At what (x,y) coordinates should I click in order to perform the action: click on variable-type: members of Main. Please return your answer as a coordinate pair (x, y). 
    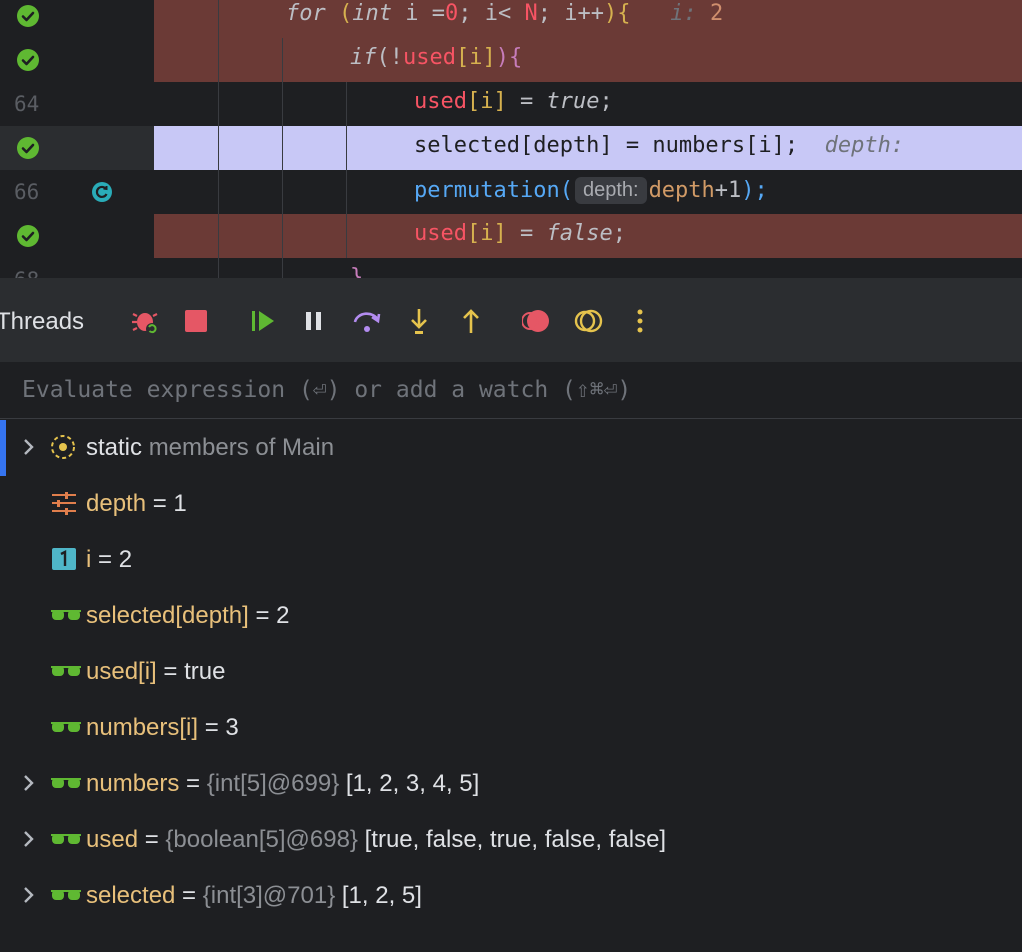
    Looking at the image, I should click on (241, 447).